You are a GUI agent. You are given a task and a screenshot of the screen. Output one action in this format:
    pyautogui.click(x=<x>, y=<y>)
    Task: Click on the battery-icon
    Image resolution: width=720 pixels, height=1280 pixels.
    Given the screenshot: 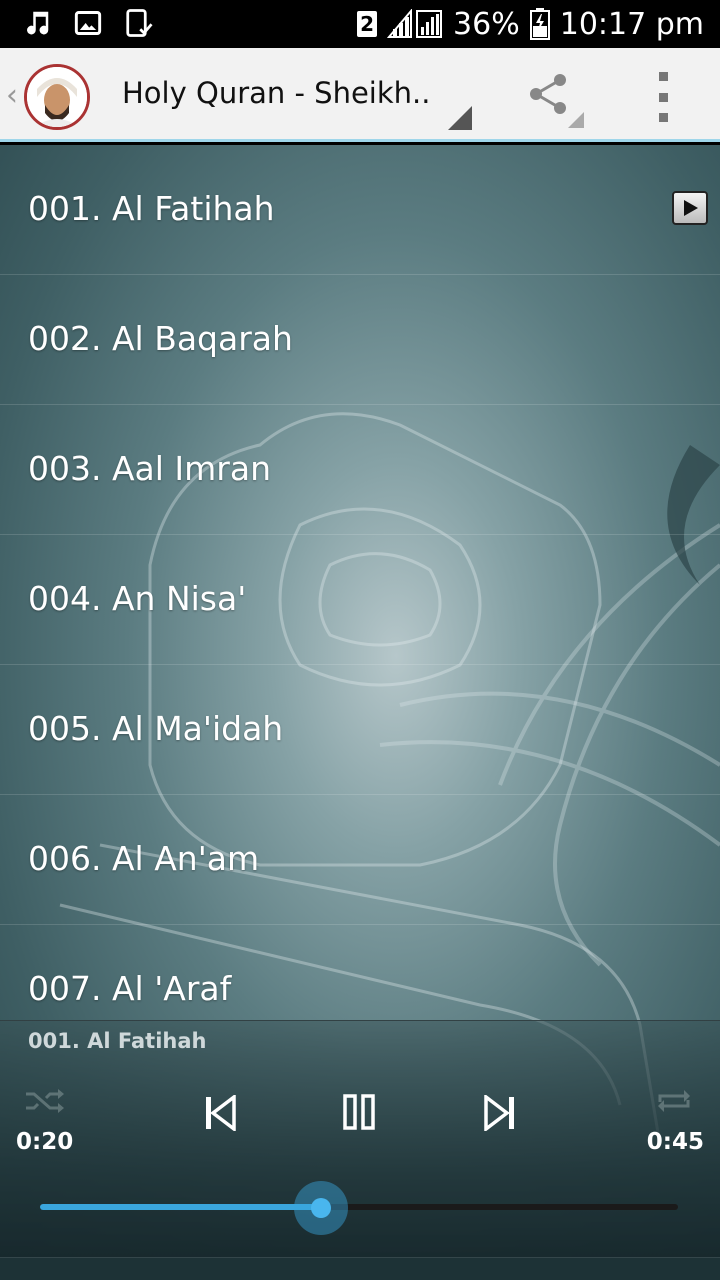 What is the action you would take?
    pyautogui.click(x=539, y=24)
    